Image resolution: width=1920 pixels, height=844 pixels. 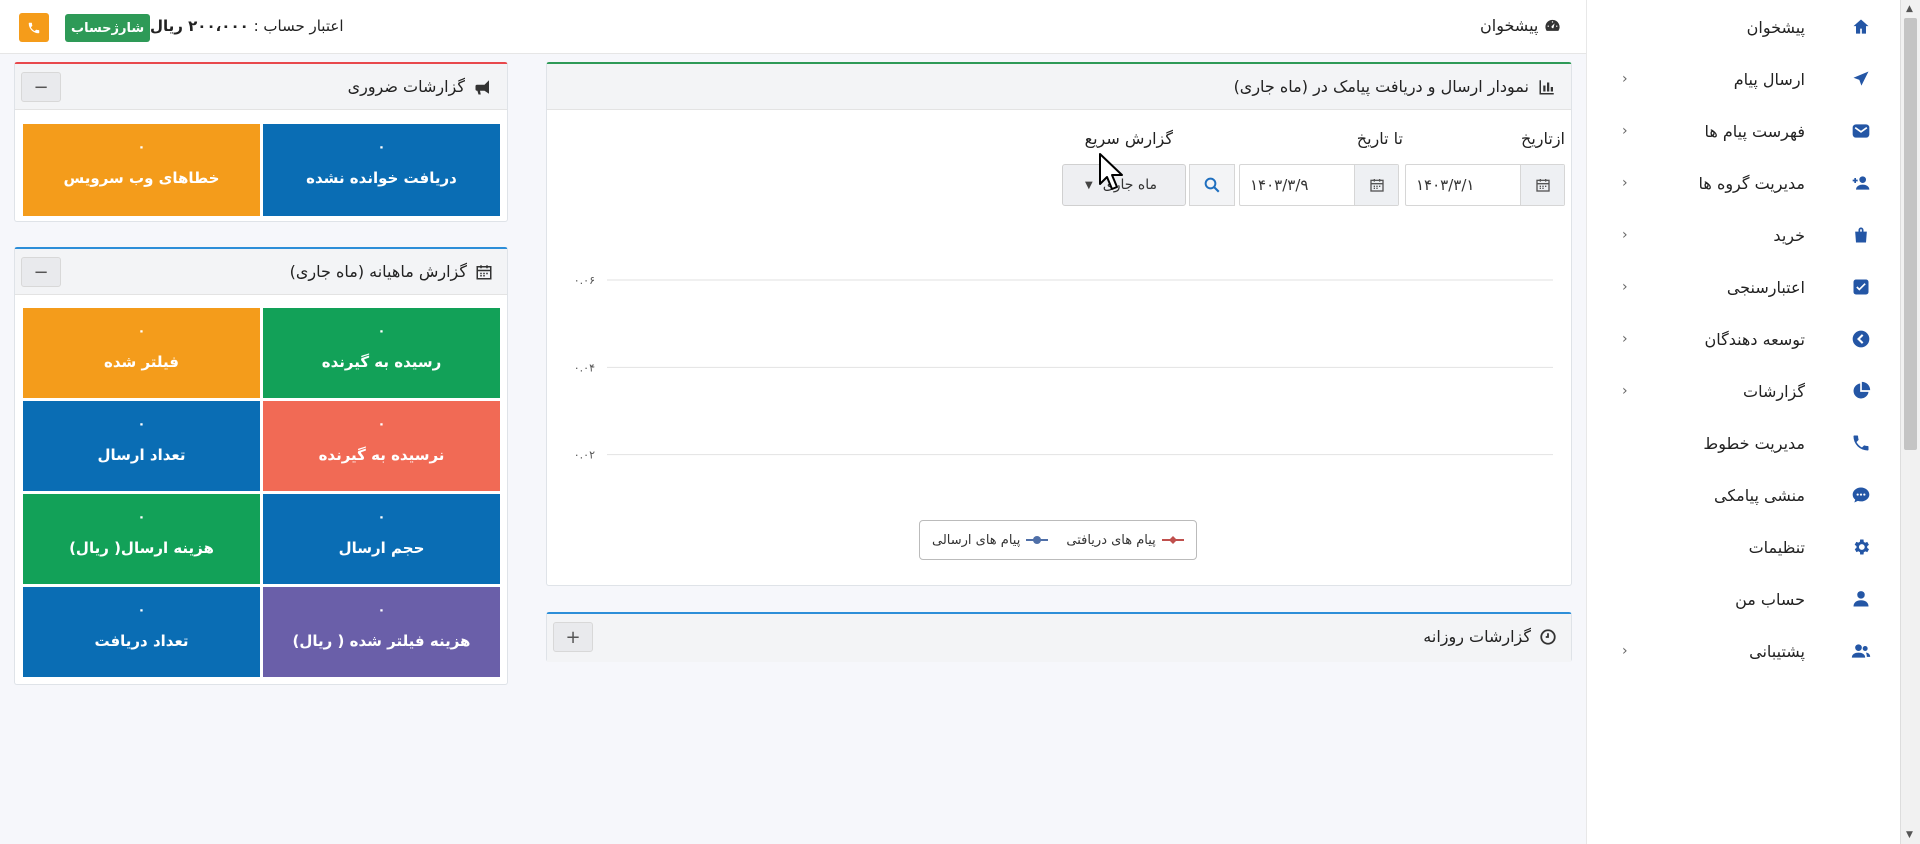 I want to click on user-plus-icon, so click(x=1861, y=183).